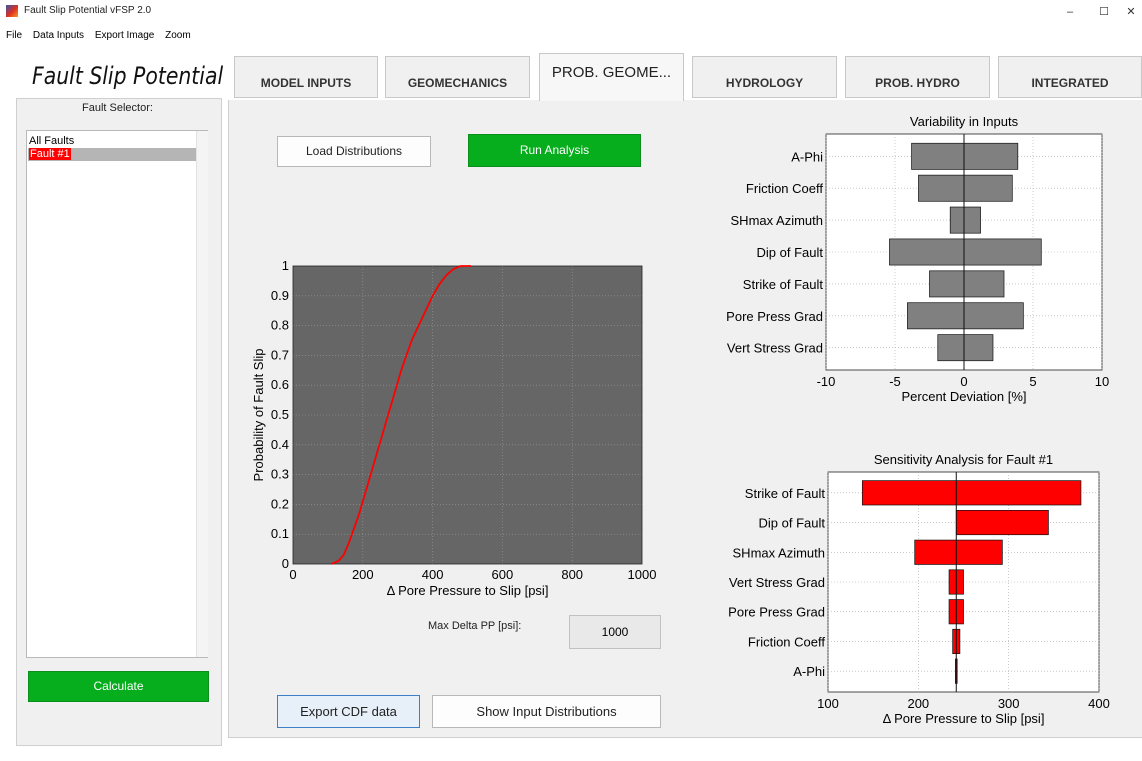  What do you see at coordinates (1009, 703) in the screenshot?
I see `sensitivity-x-tick-label: 300` at bounding box center [1009, 703].